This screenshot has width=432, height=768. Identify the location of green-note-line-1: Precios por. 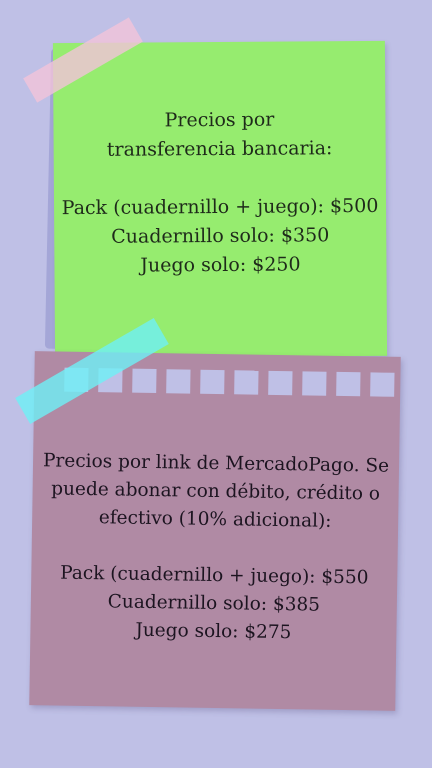
(219, 120).